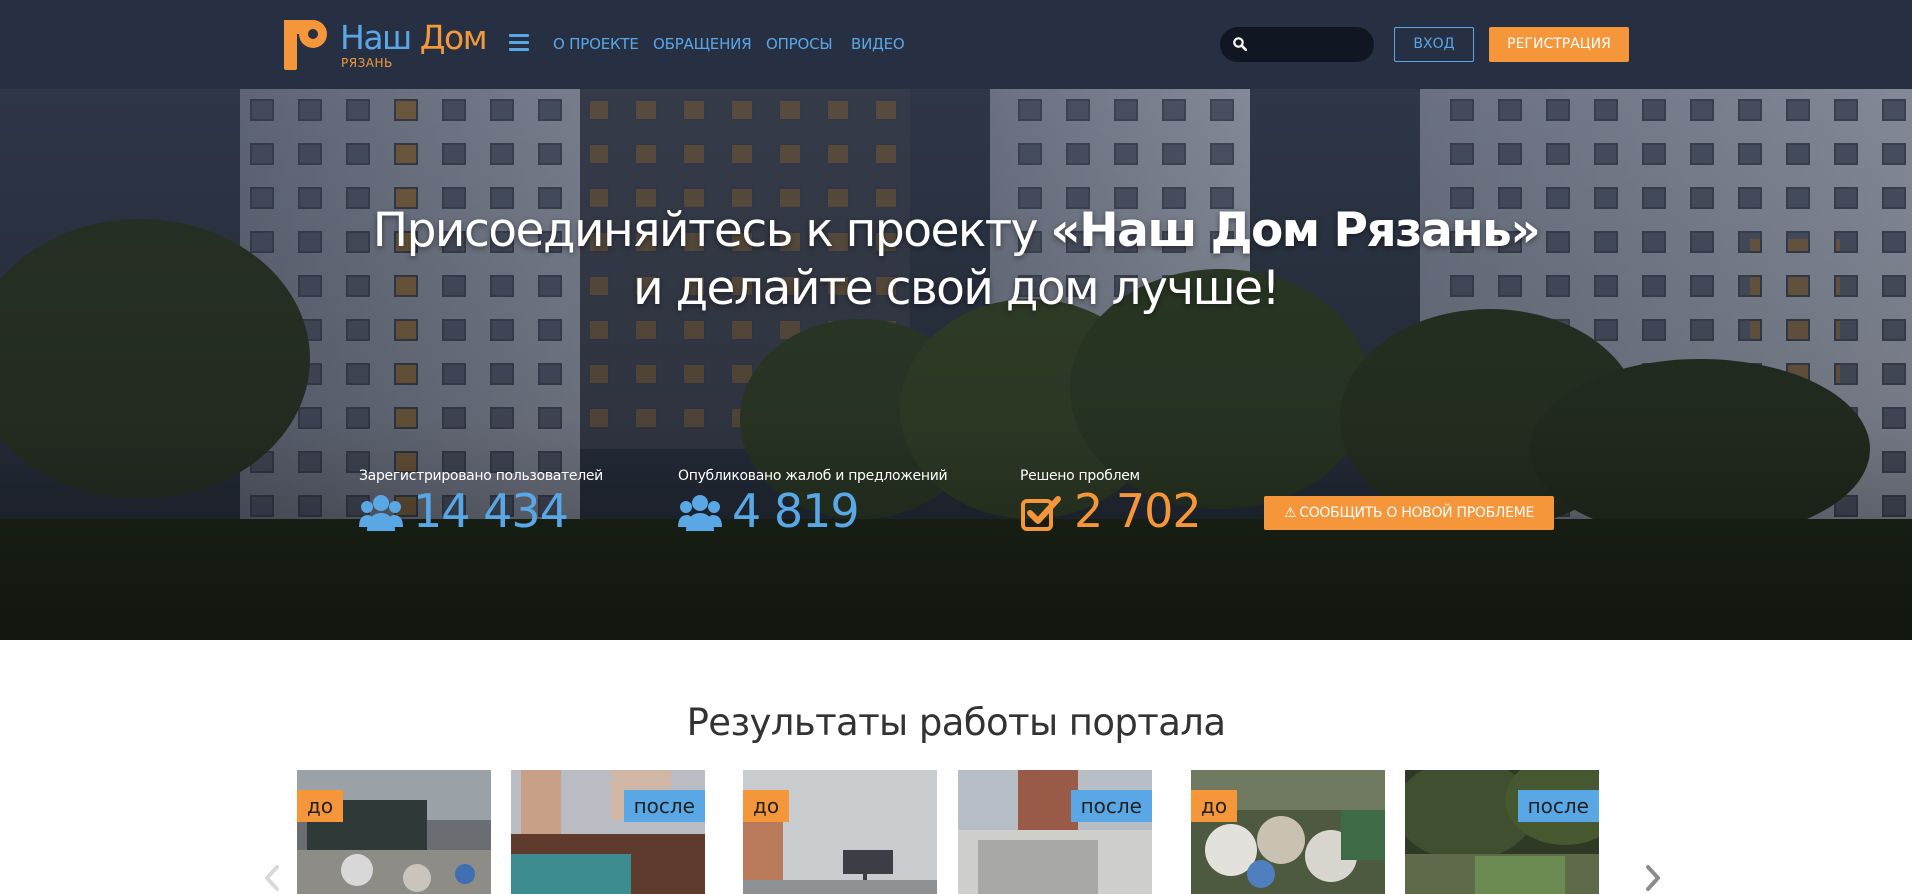  What do you see at coordinates (1434, 44) in the screenshot?
I see `login-button: ВХОД` at bounding box center [1434, 44].